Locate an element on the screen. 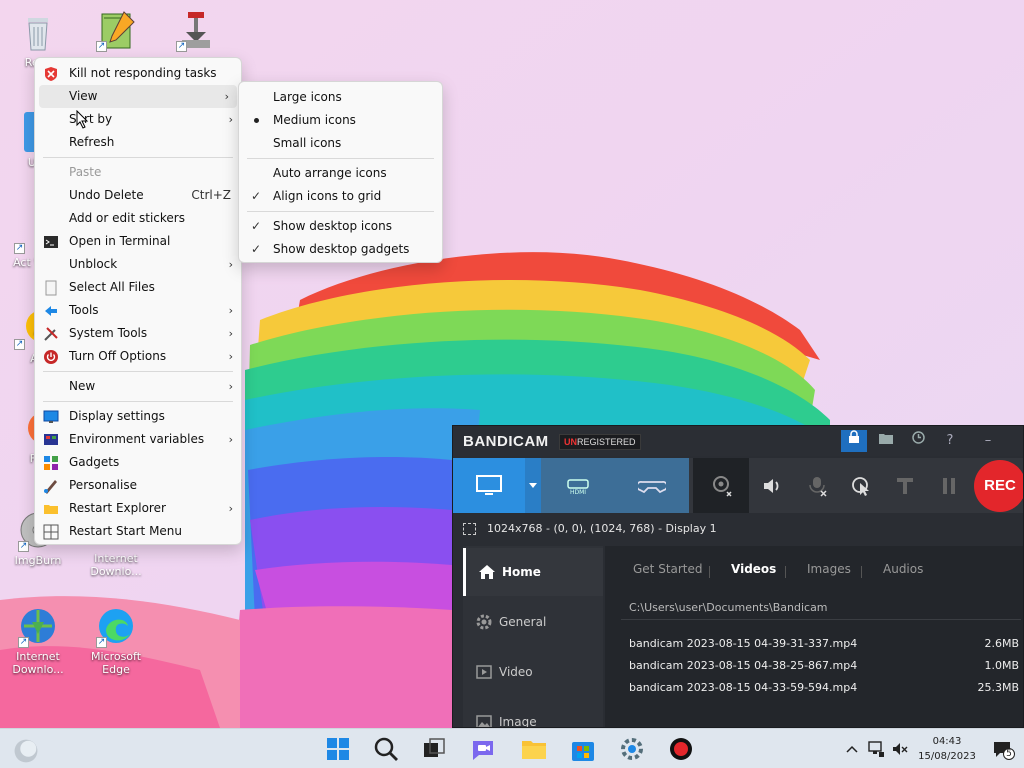  menu-item-label: Select All Files is located at coordinates (112, 287).